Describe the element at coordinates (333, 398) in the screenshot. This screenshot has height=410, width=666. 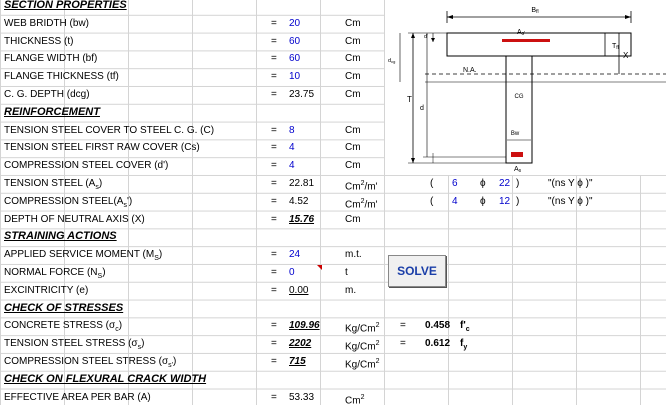
I see `row-aeff: EFFECTIVE AREA PER BAR (A) = 53.33 Cm2` at that location.